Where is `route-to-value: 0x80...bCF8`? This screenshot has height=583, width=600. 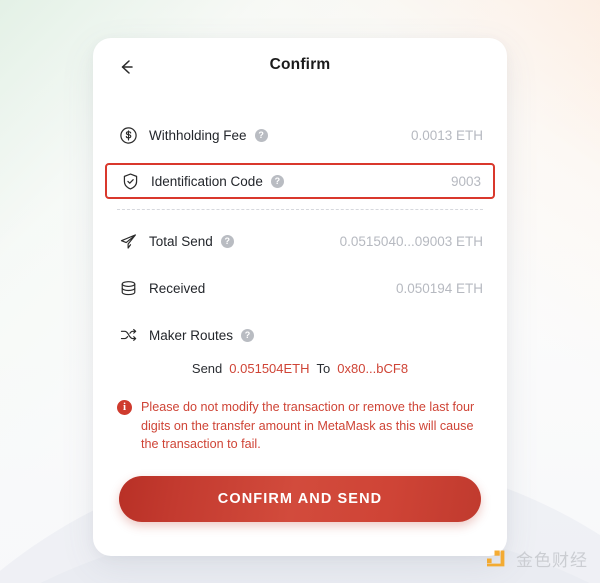
route-to-value: 0x80...bCF8 is located at coordinates (373, 368).